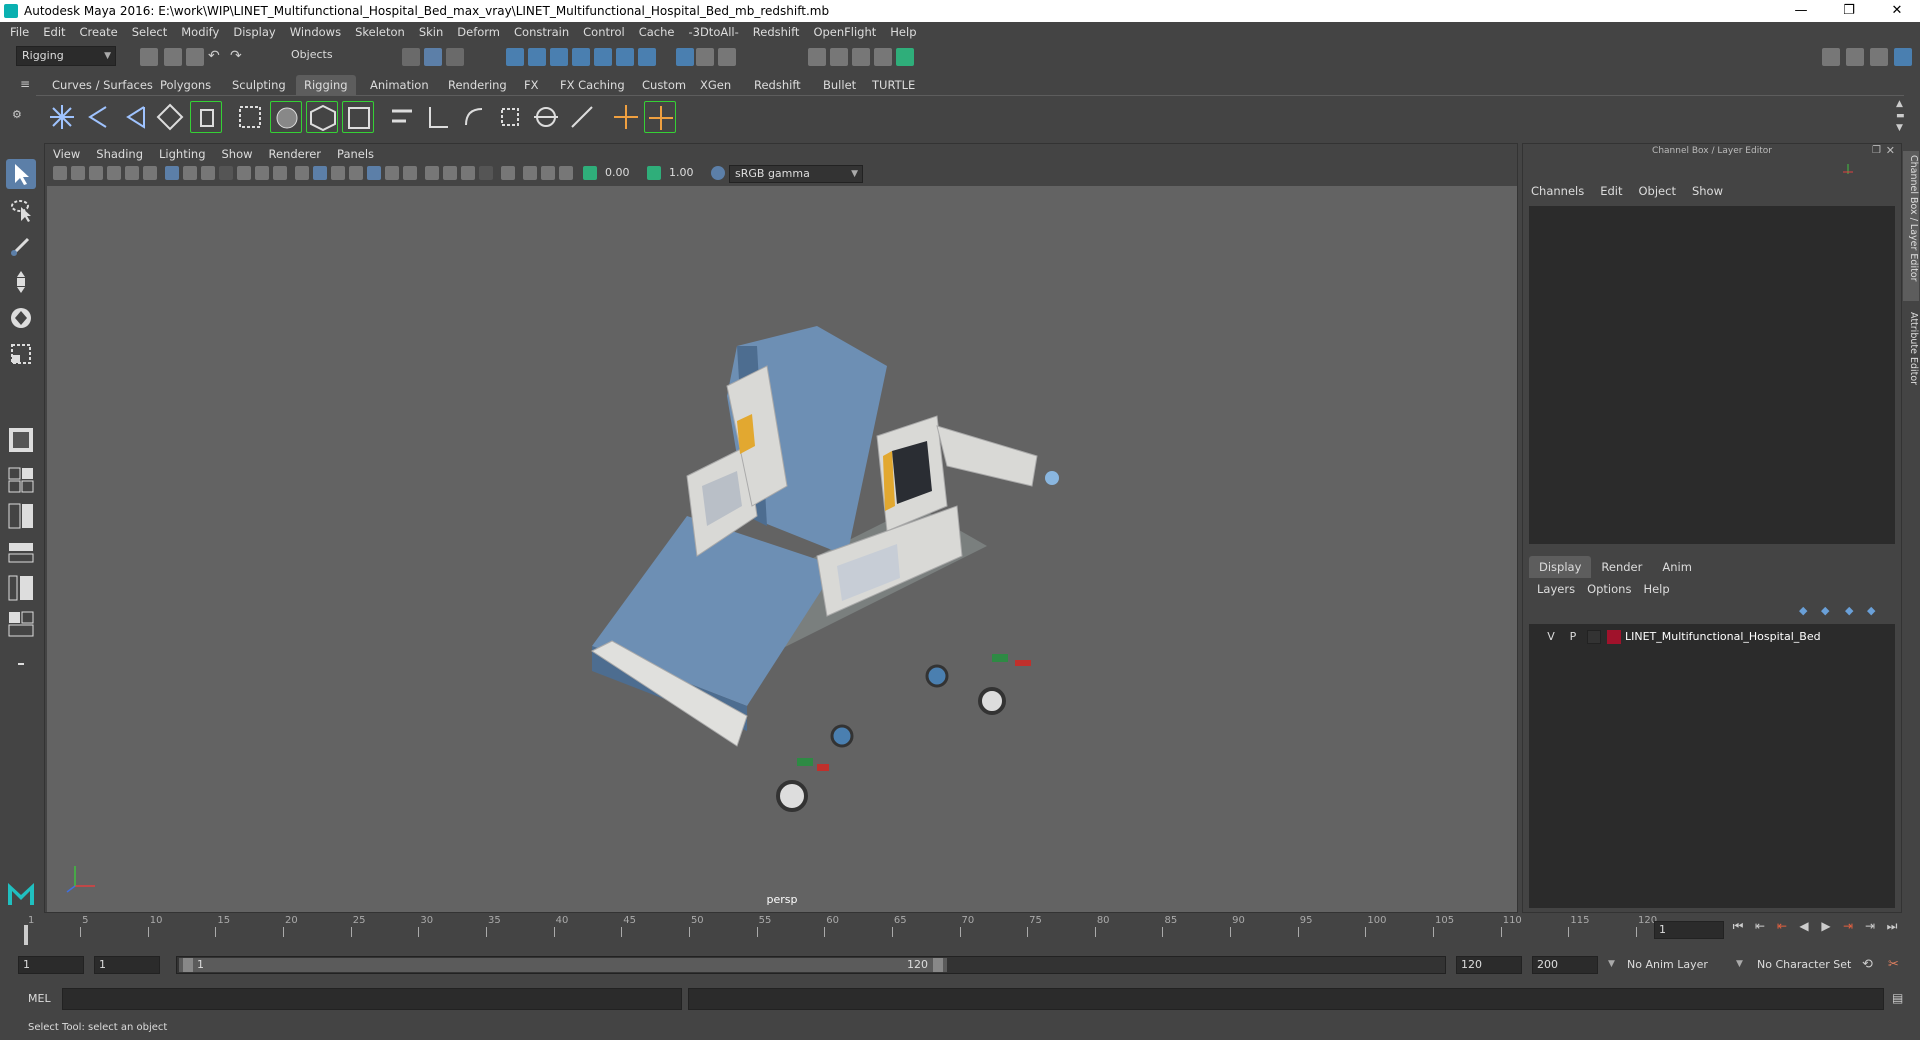  What do you see at coordinates (715, 85) in the screenshot?
I see `shelf-tab-xgen: XGen` at bounding box center [715, 85].